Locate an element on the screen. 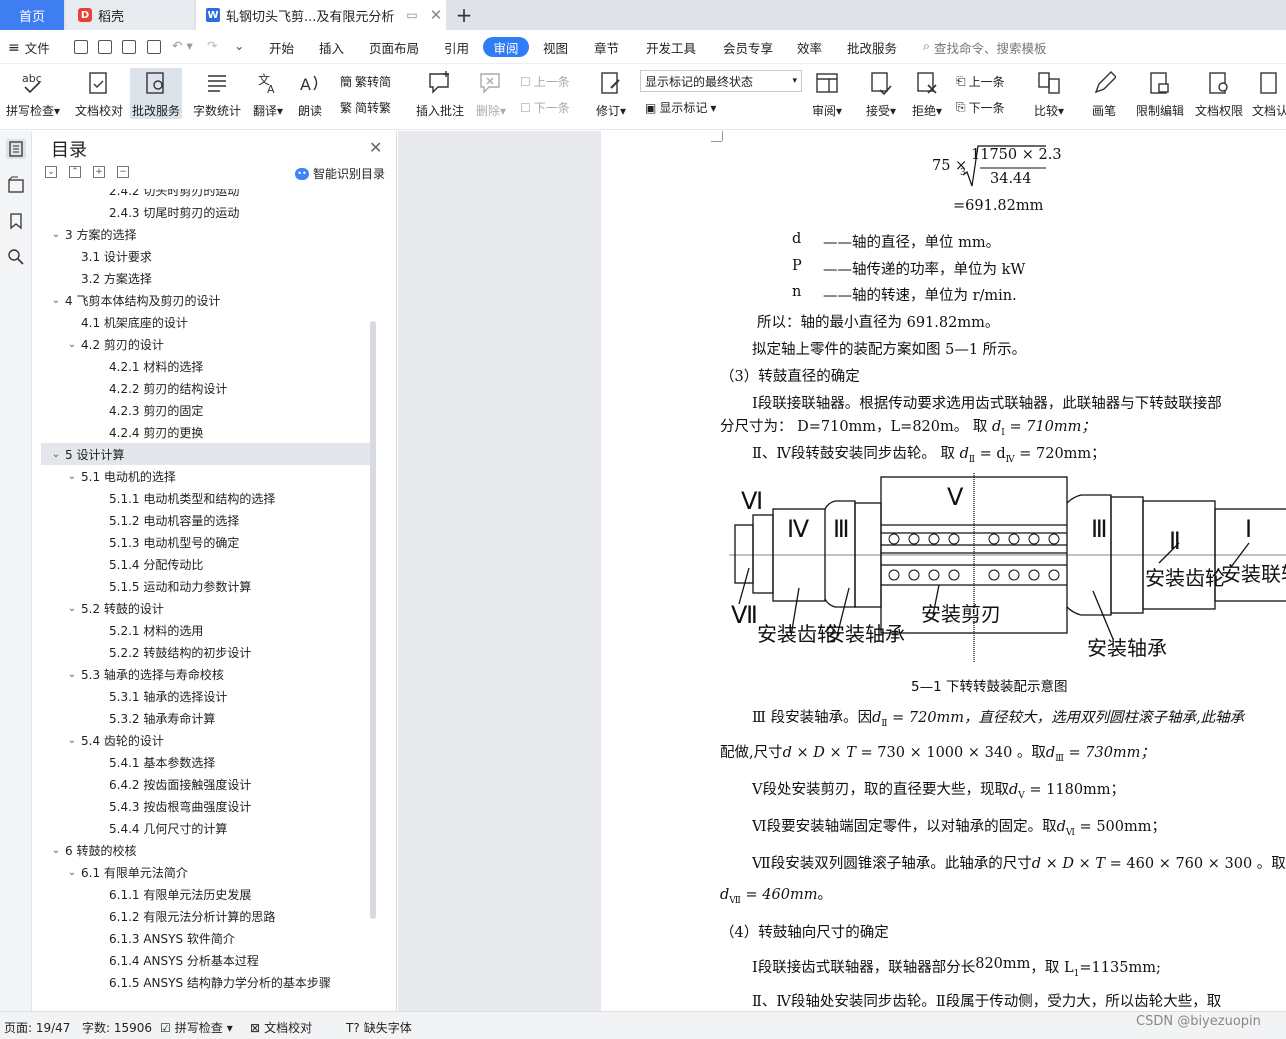  to-traditional-button: 簡繁转简 is located at coordinates (365, 81).